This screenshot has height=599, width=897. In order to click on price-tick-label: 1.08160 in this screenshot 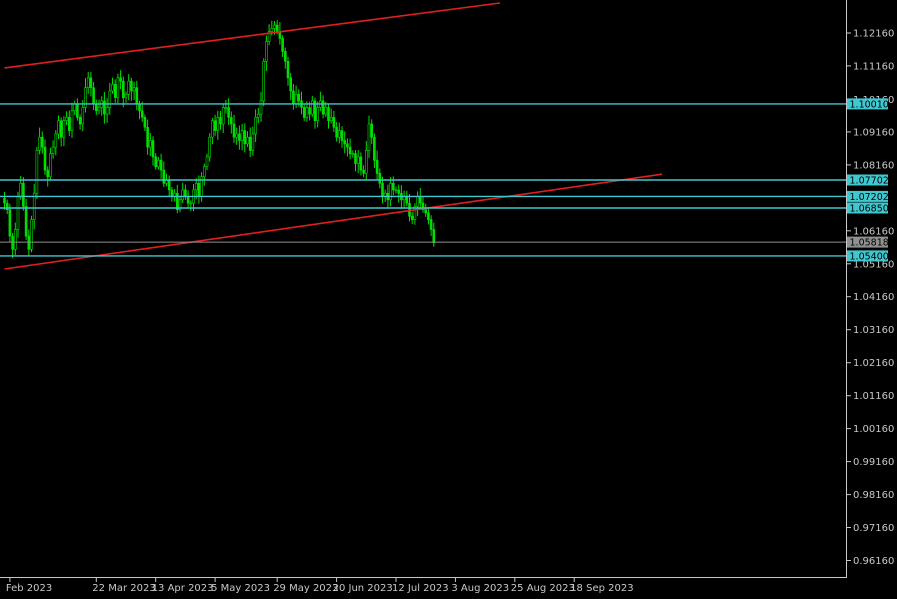, I will do `click(873, 165)`.